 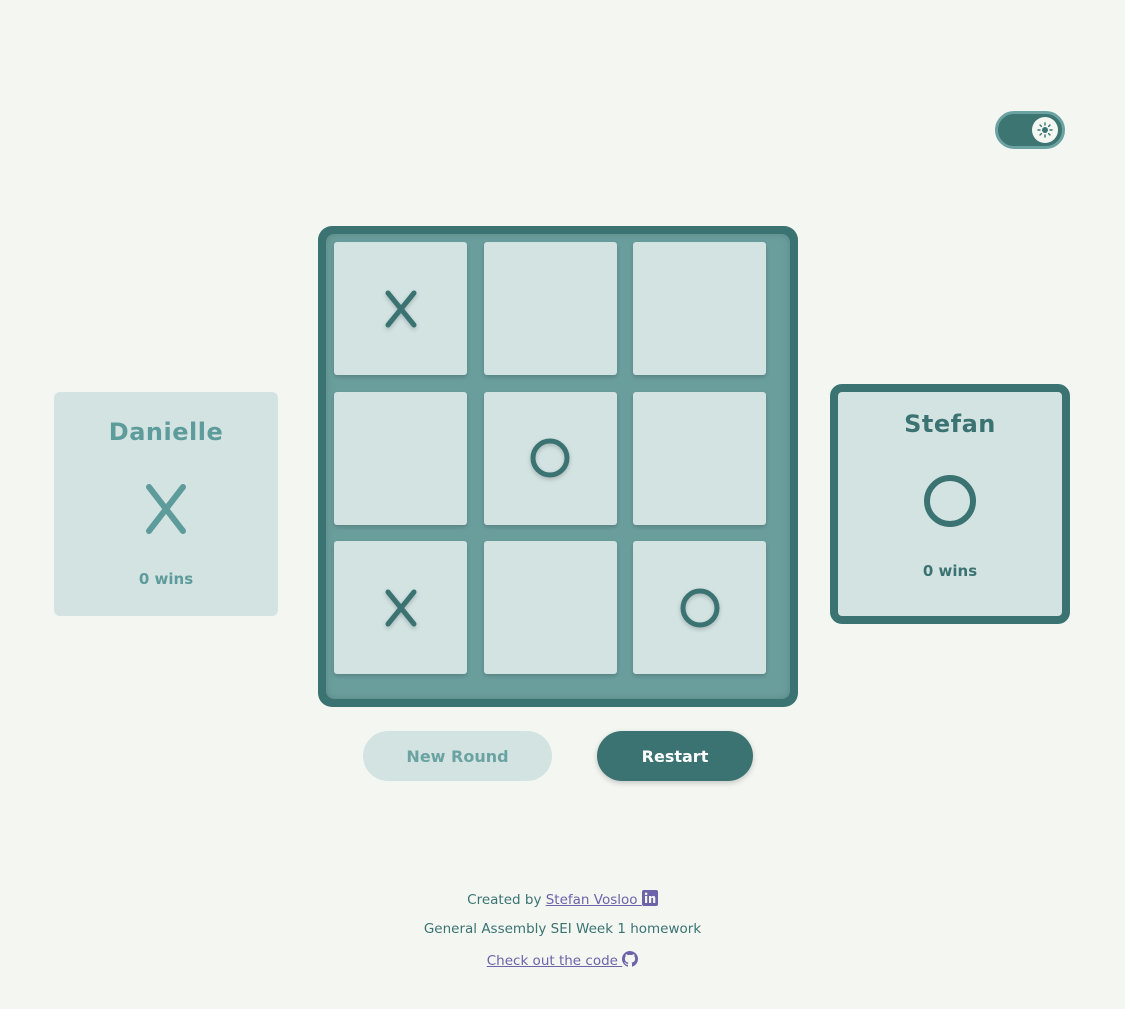 I want to click on code-link-label: Check out the code, so click(x=552, y=961).